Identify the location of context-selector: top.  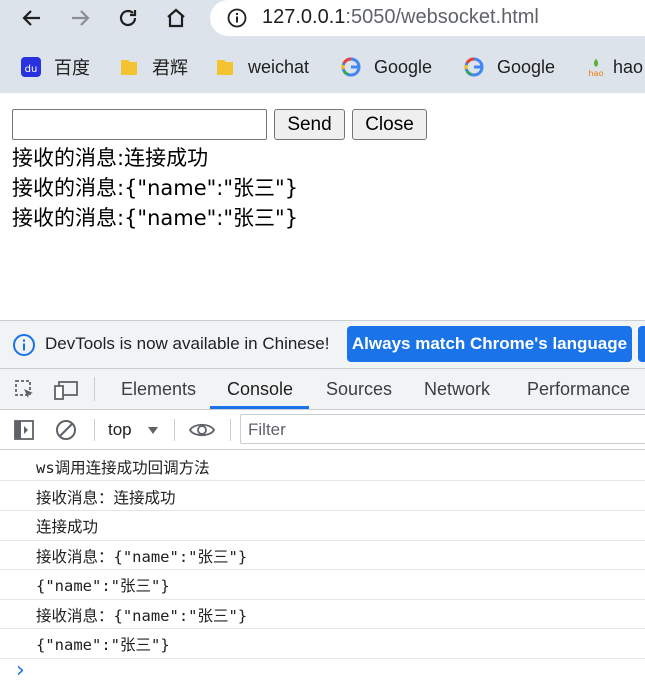
(120, 430).